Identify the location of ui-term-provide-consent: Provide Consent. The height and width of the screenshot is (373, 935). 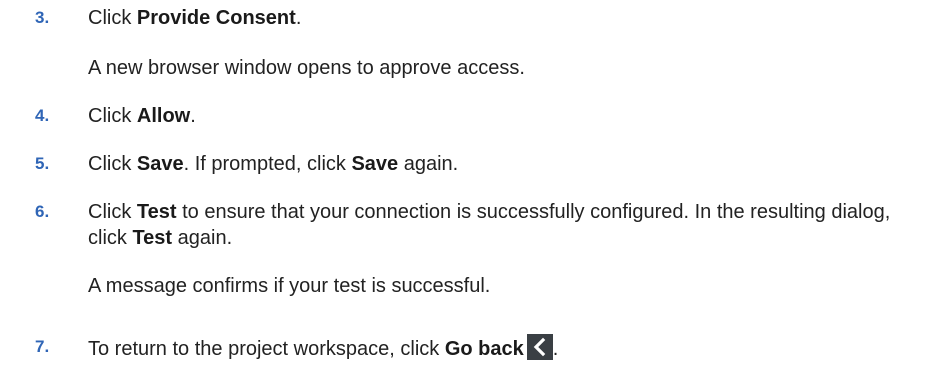
(216, 18).